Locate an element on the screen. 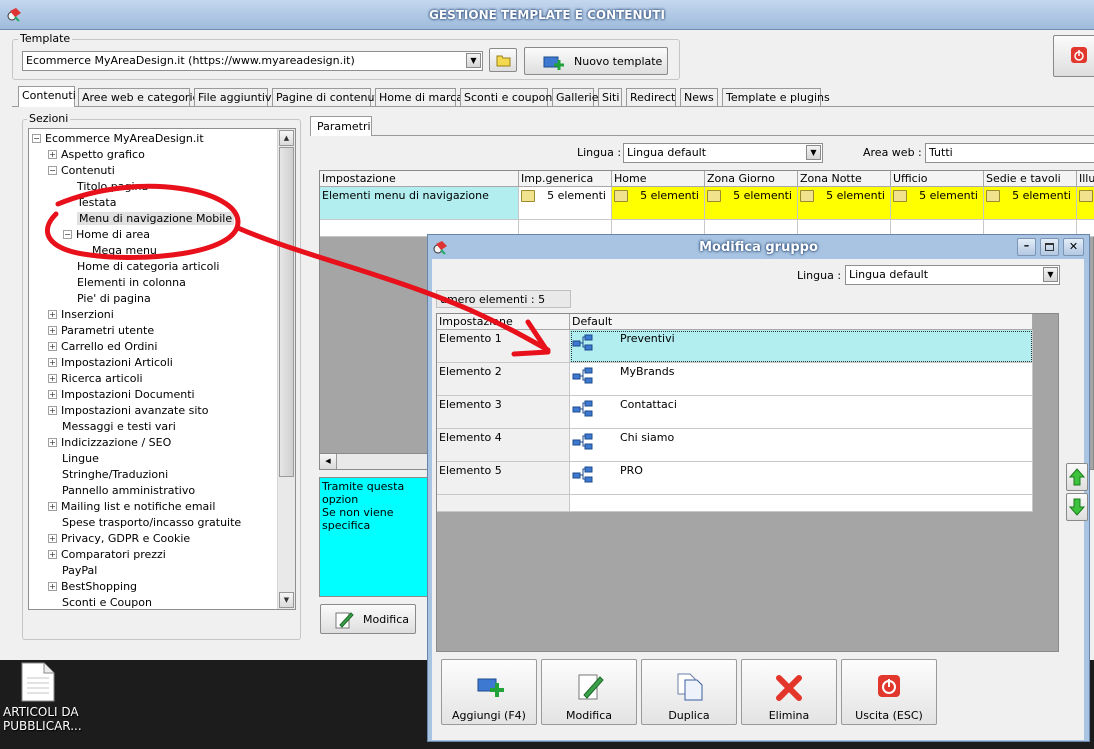 Image resolution: width=1094 pixels, height=749 pixels. tab-redirect: Redirect is located at coordinates (651, 97).